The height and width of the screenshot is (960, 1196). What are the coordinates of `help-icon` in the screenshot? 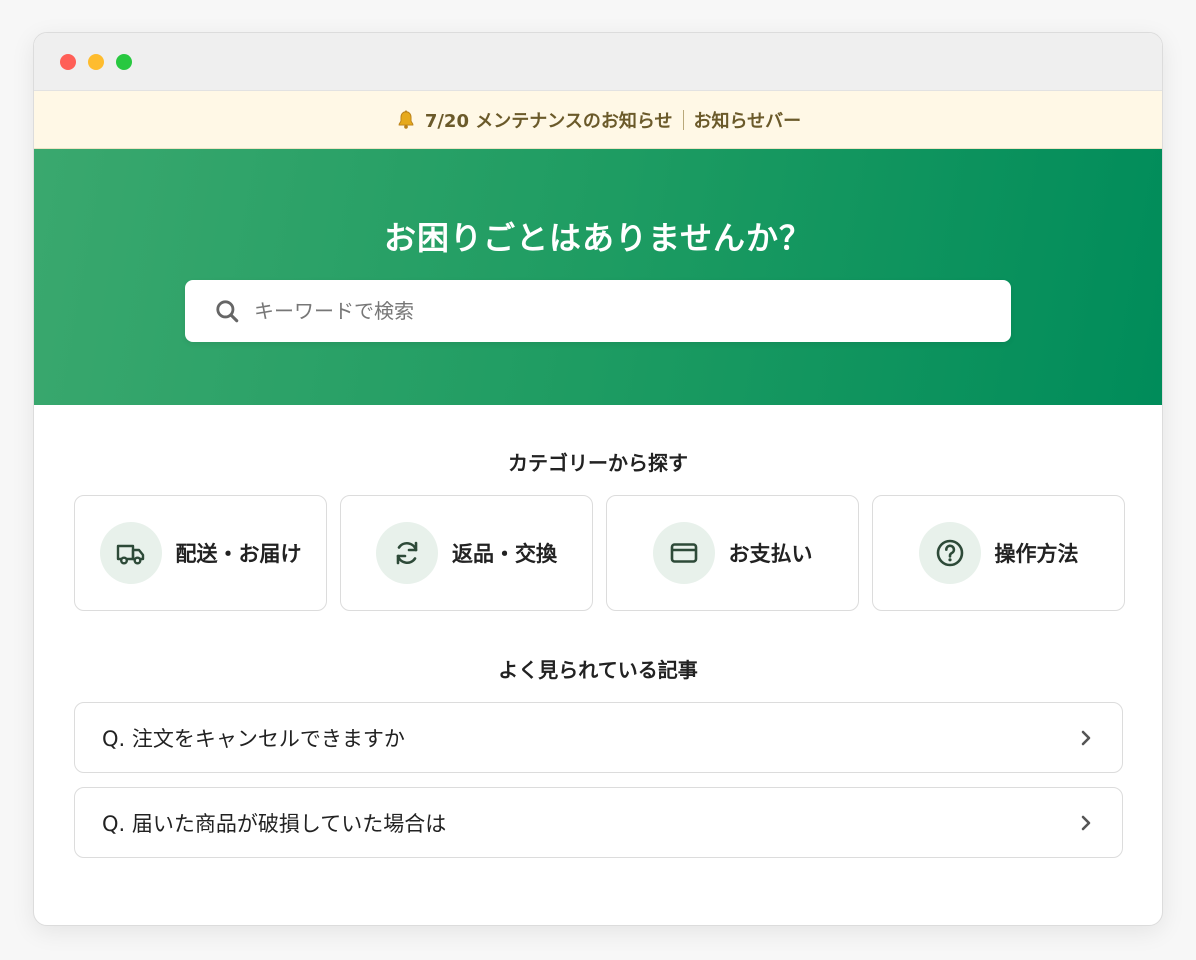 It's located at (949, 553).